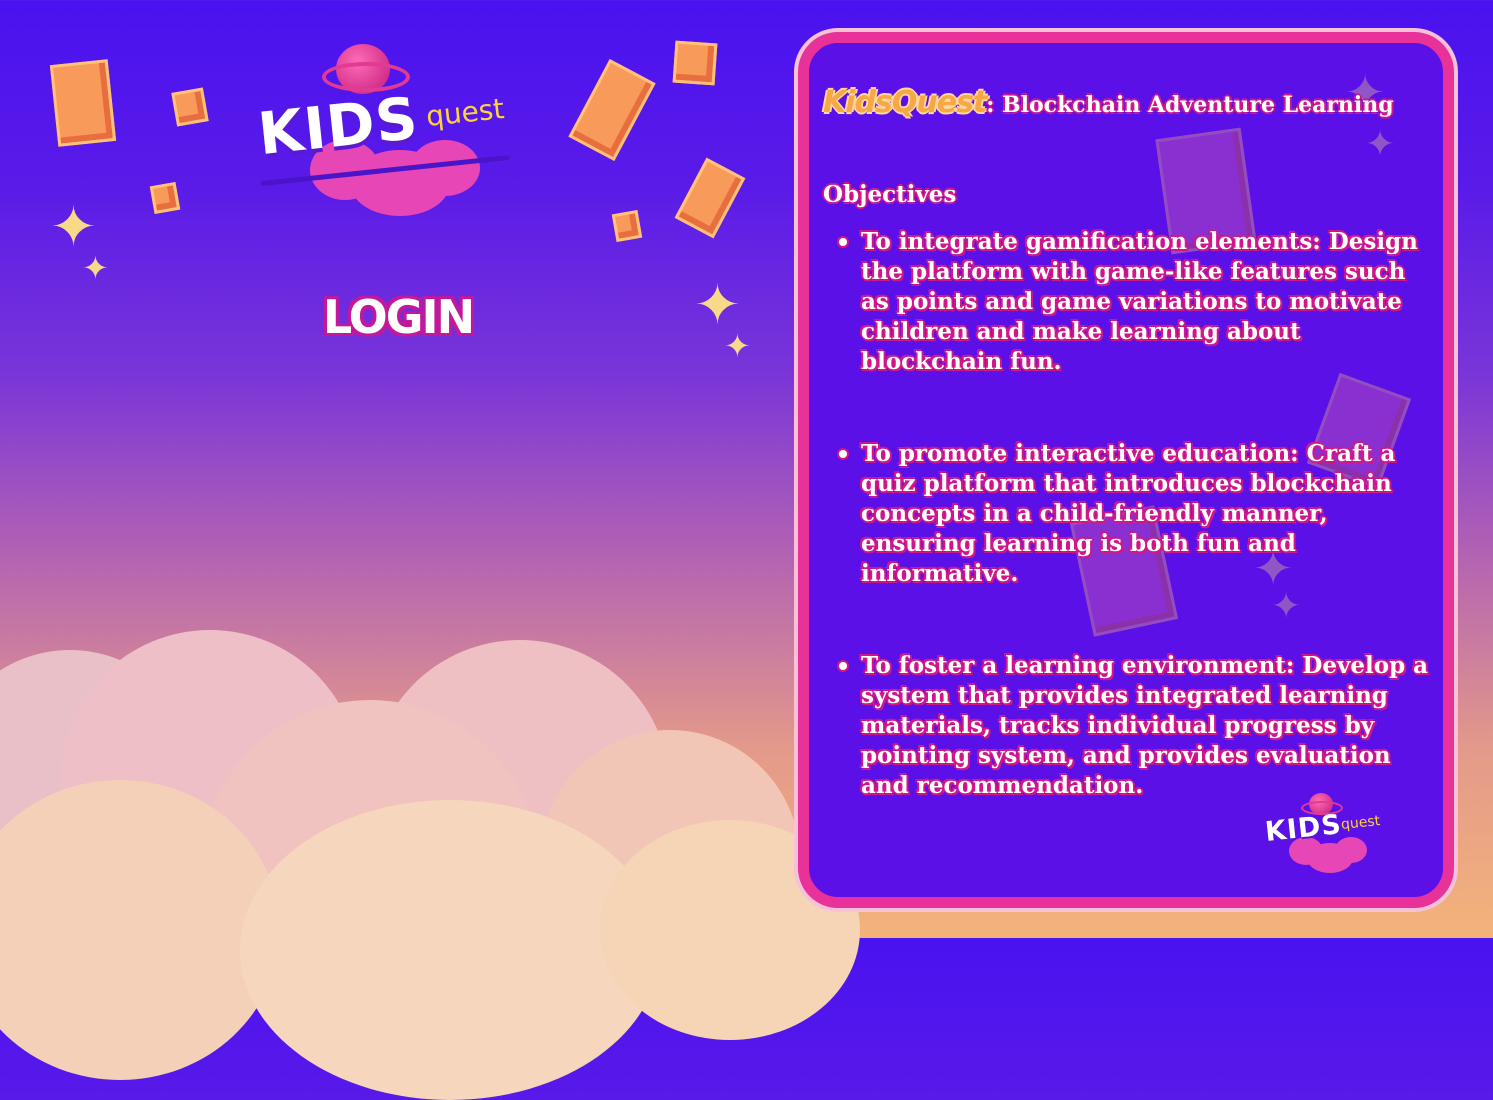  I want to click on objectives-heading: Objectives, so click(890, 194).